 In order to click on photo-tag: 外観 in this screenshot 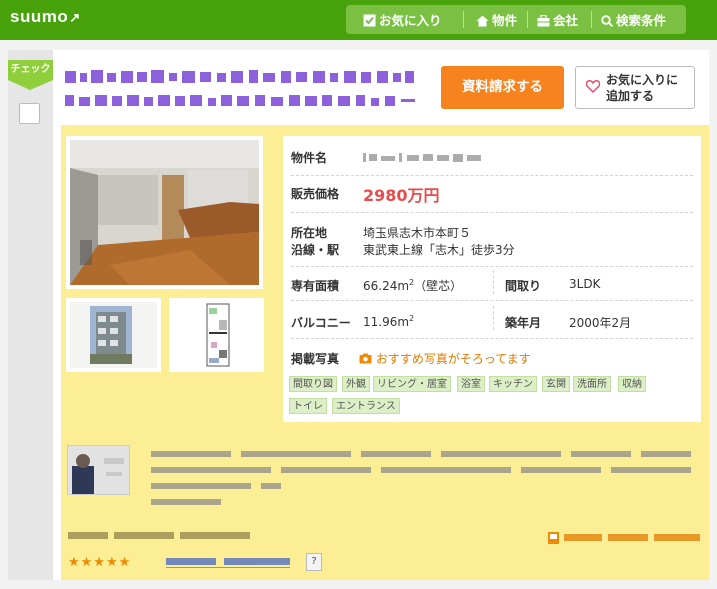, I will do `click(356, 384)`.